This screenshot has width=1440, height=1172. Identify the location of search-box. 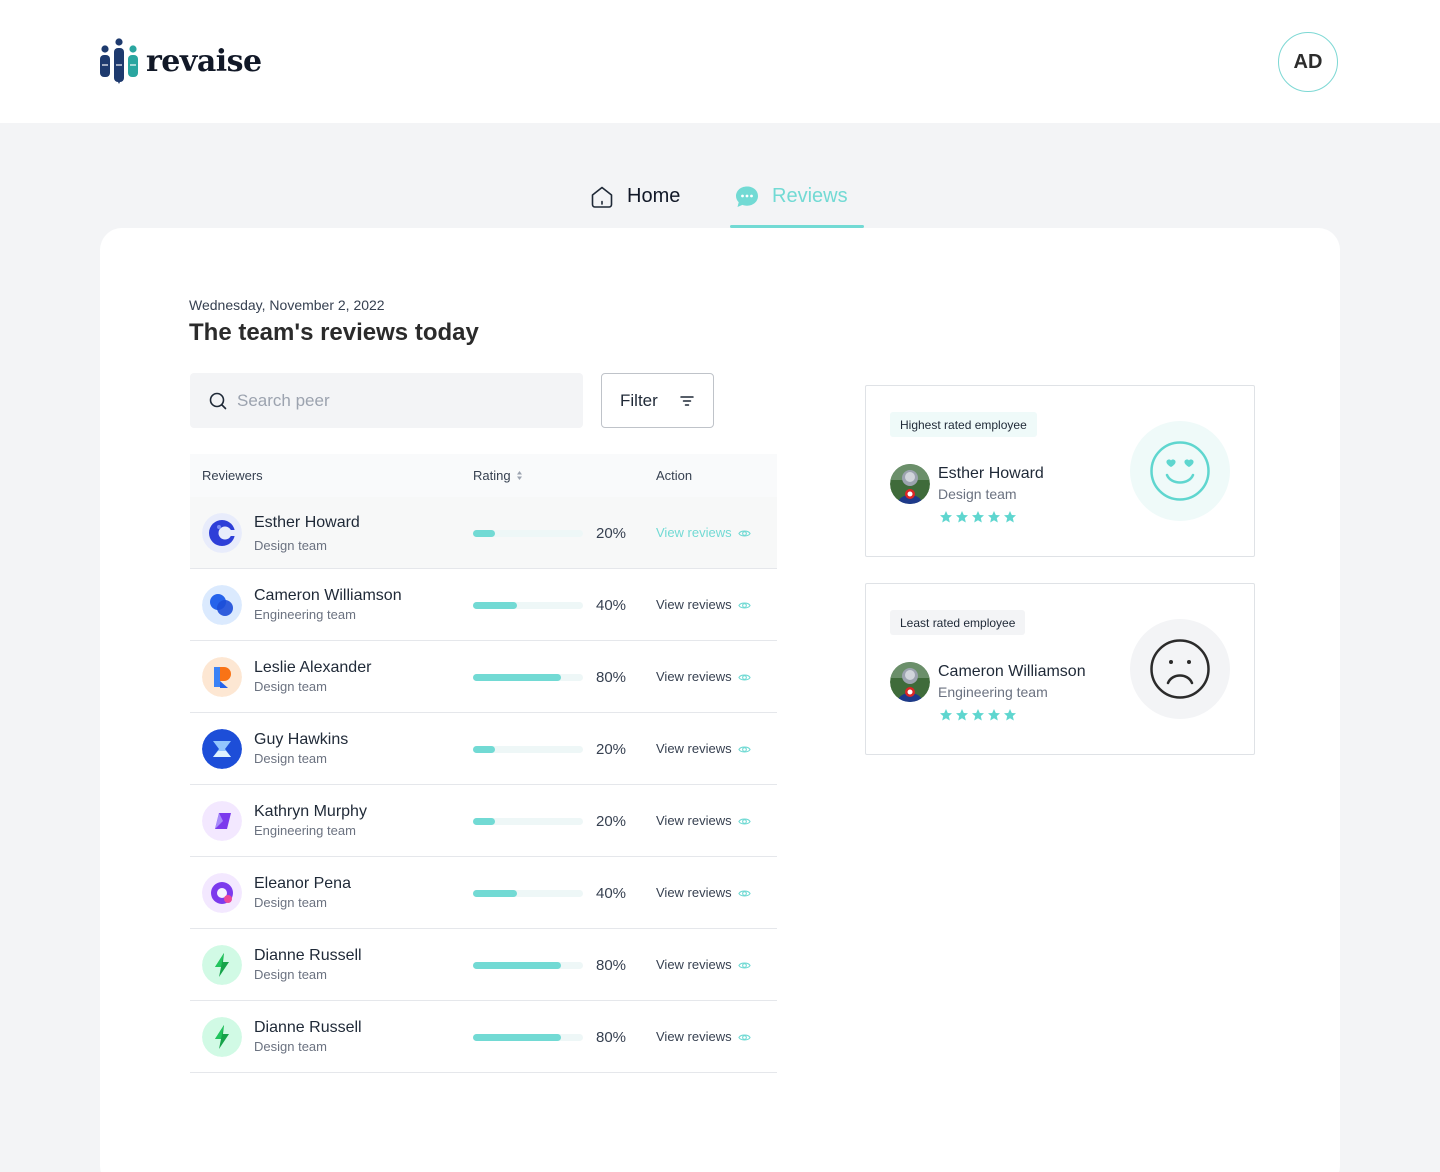
(386, 400).